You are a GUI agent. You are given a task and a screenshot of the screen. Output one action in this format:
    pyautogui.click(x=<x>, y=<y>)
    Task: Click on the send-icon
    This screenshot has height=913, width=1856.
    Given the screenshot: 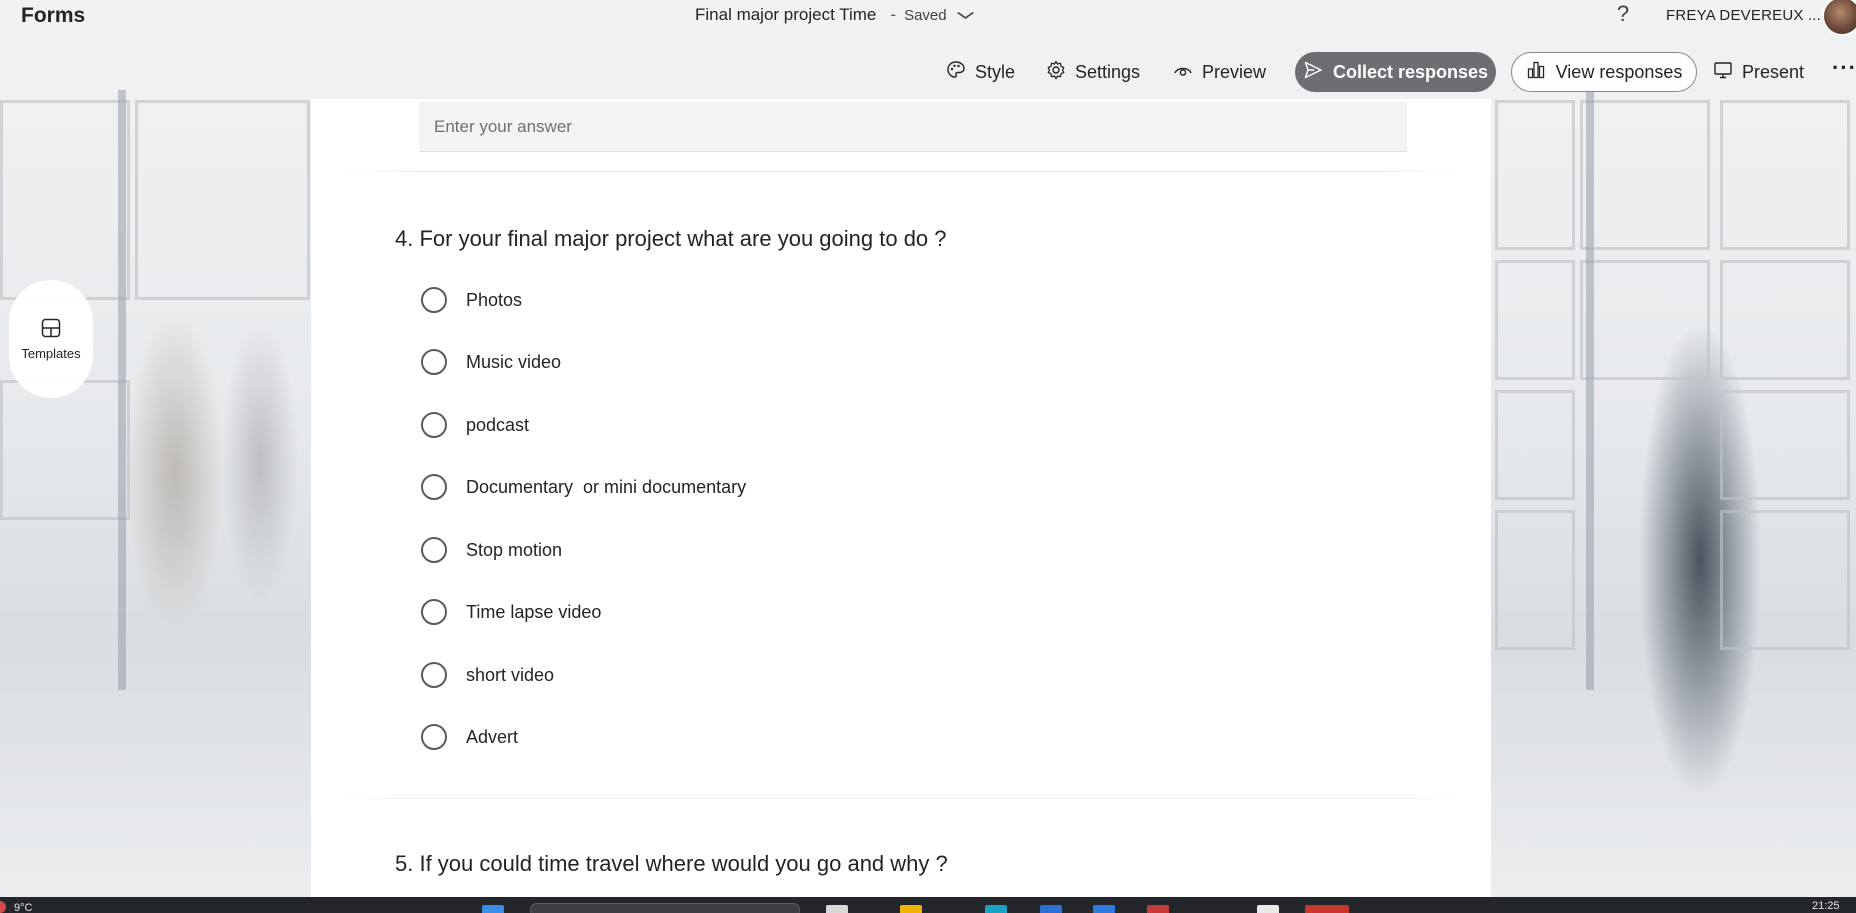 What is the action you would take?
    pyautogui.click(x=1313, y=72)
    